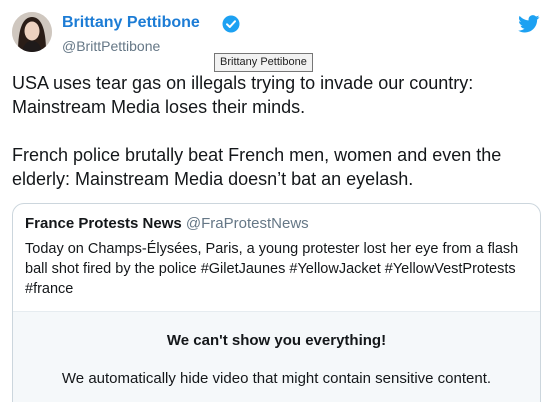 This screenshot has width=559, height=402. Describe the element at coordinates (263, 62) in the screenshot. I see `name-tooltip: Brittany Pettibone` at that location.